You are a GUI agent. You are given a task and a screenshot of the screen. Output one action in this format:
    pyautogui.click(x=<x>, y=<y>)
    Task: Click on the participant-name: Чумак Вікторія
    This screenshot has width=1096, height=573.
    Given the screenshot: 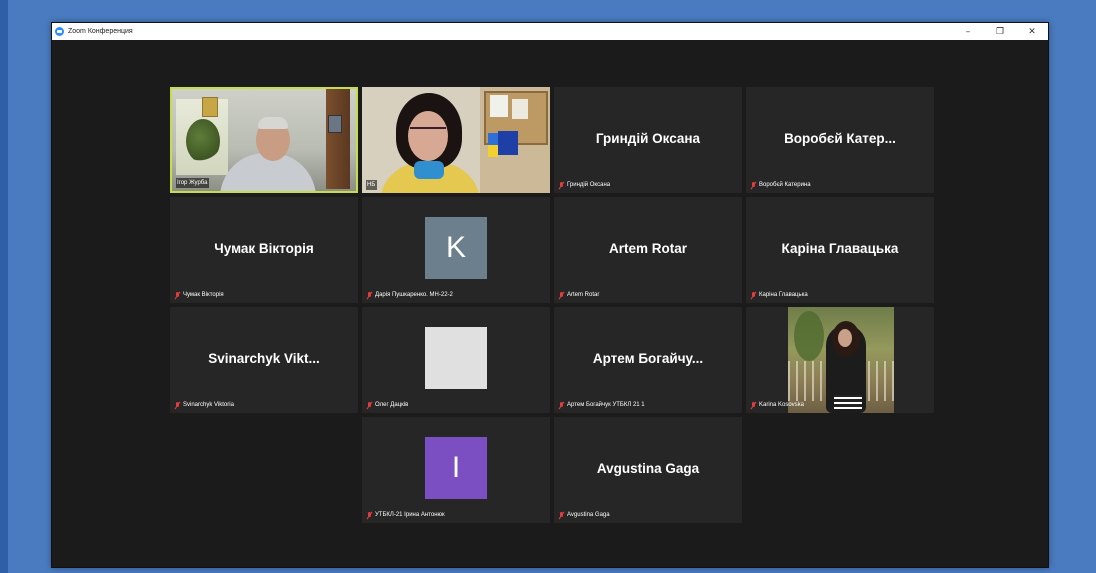 What is the action you would take?
    pyautogui.click(x=203, y=295)
    